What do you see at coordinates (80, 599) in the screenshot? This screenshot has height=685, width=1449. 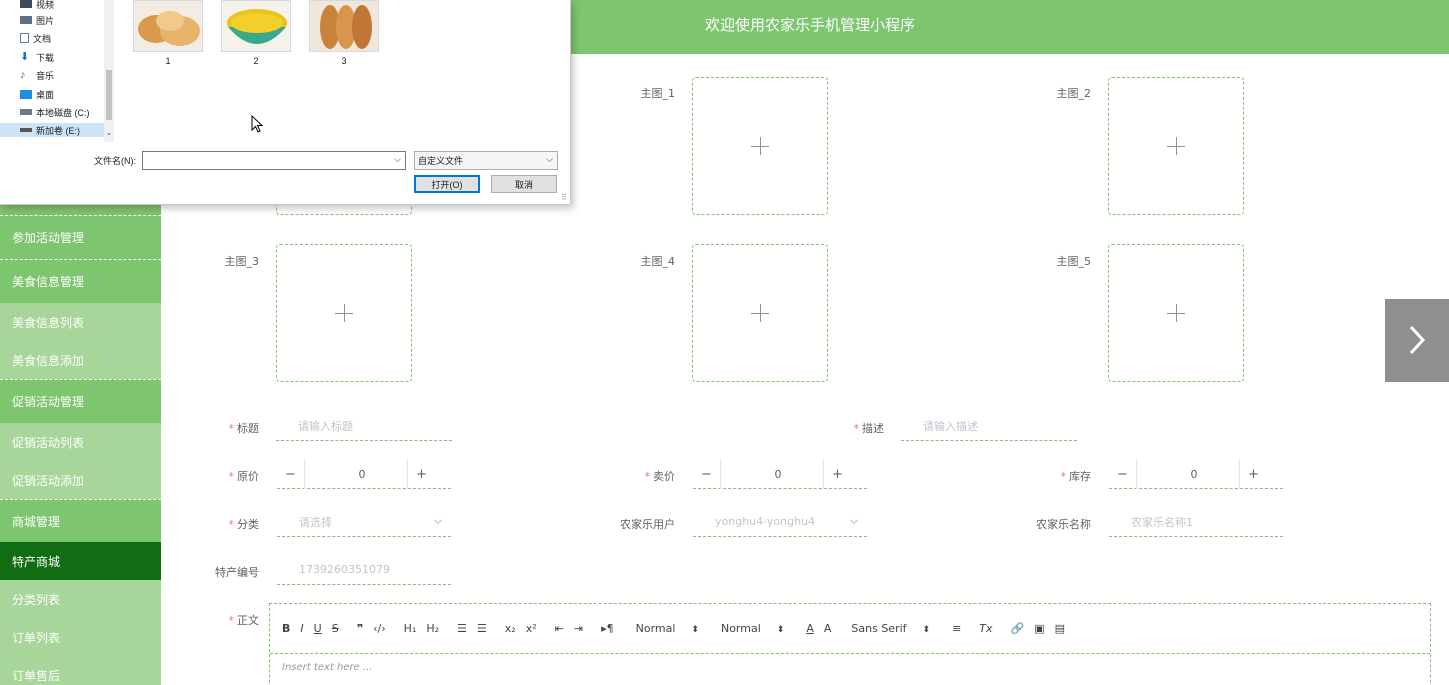 I see `sidebar-item-category-list: 分类列表` at bounding box center [80, 599].